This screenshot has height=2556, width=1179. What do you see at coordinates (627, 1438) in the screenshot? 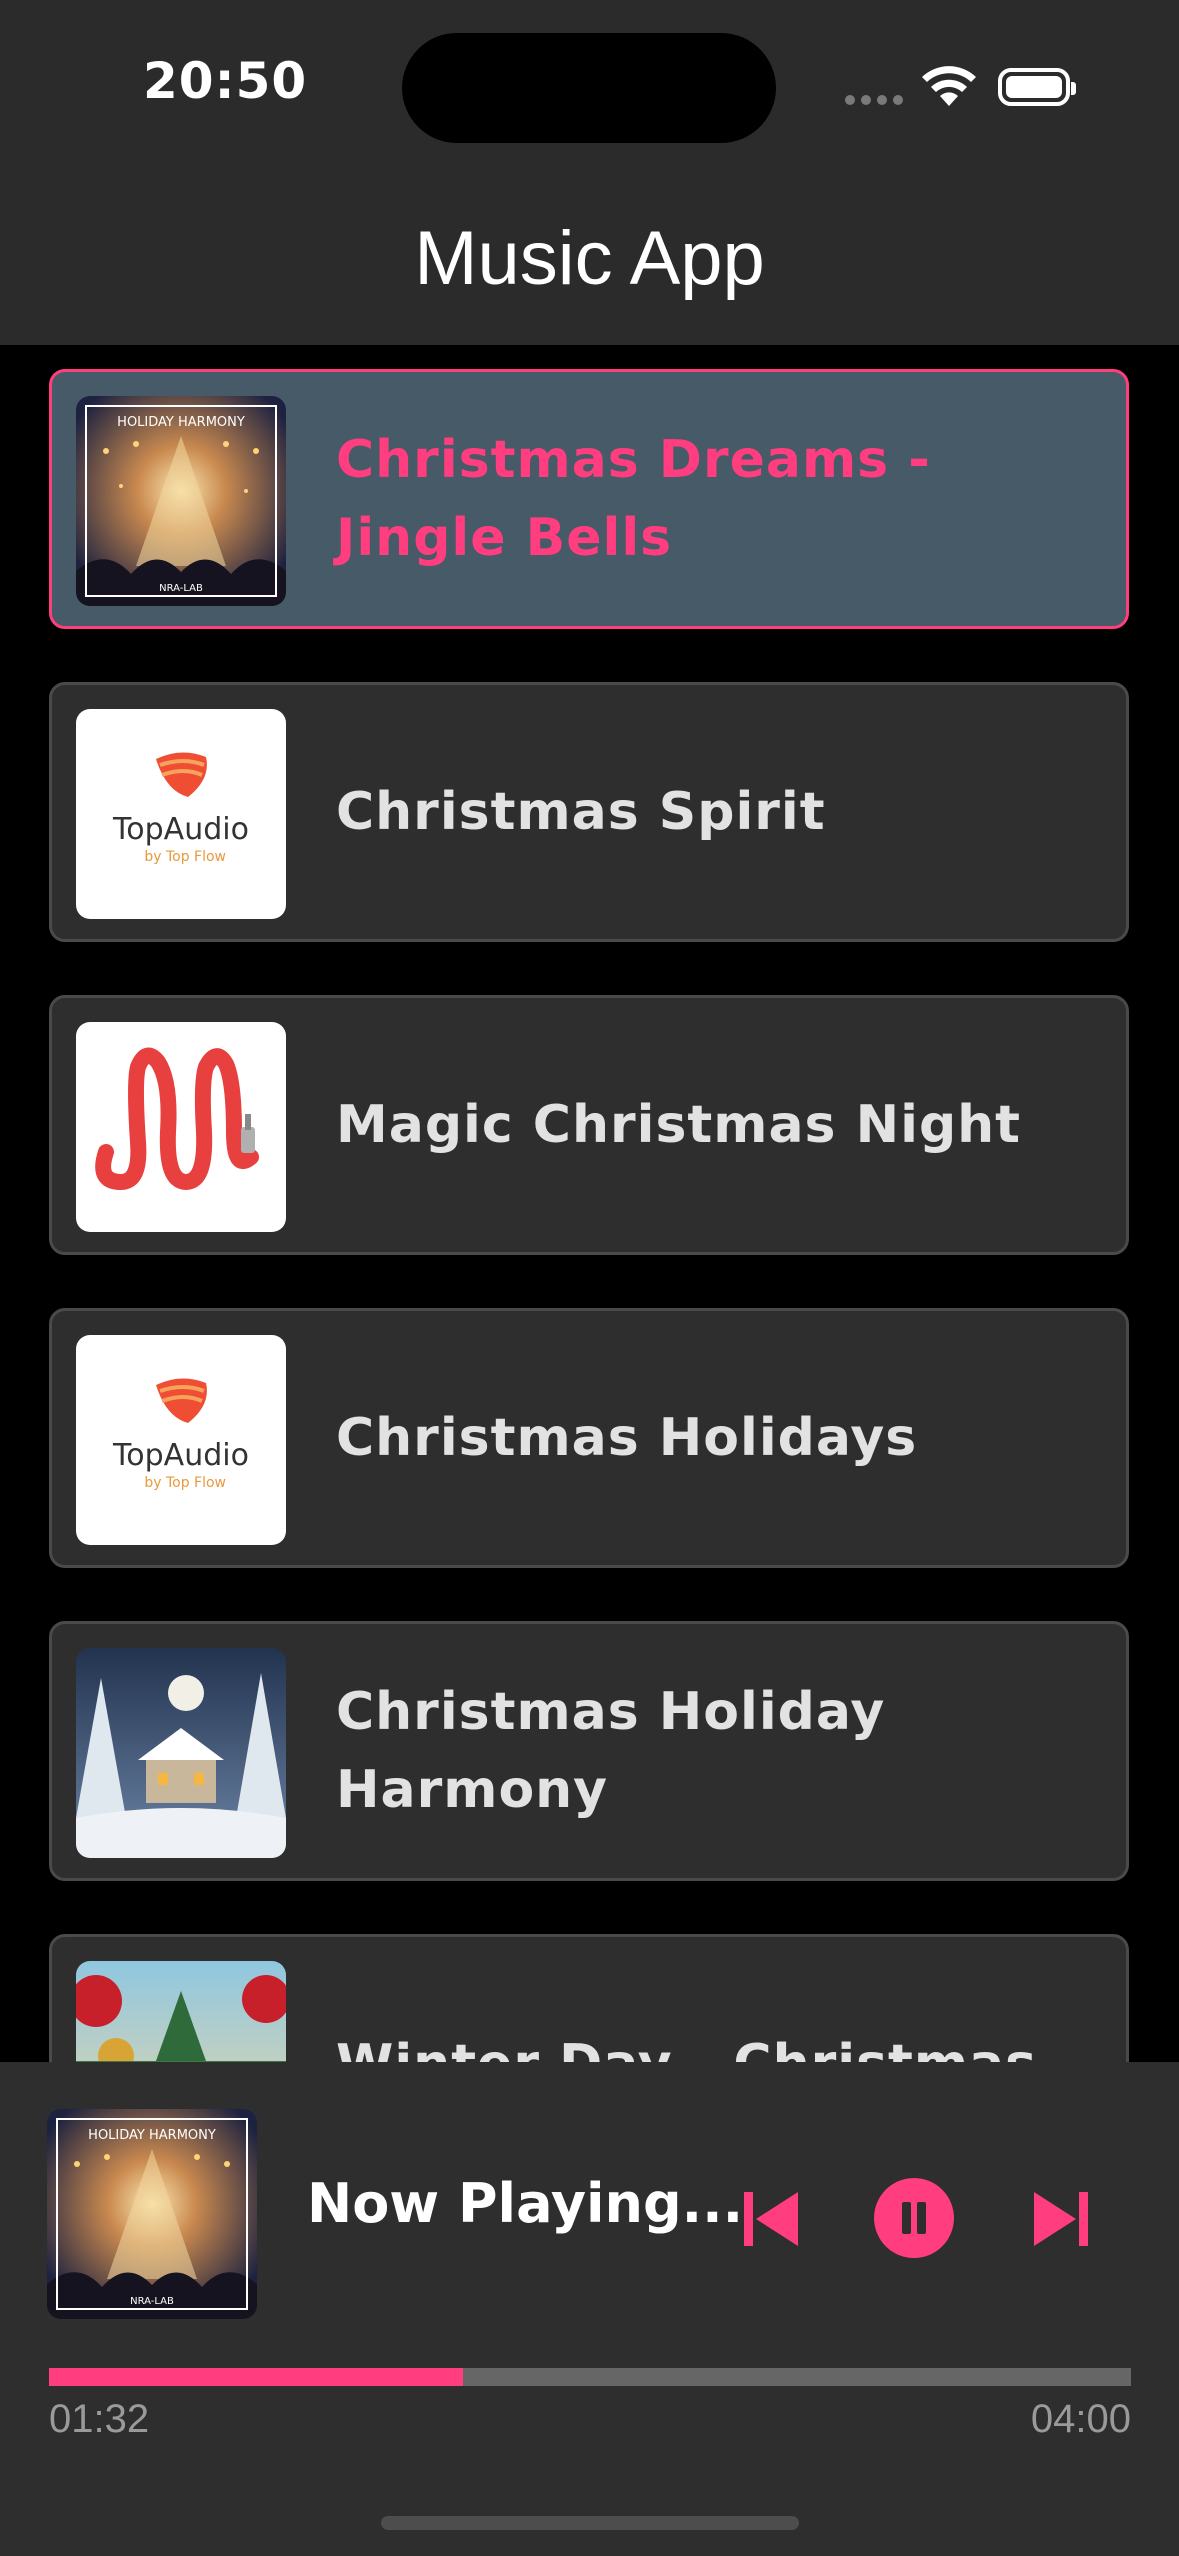
I see `track-title: Christmas Holidays` at bounding box center [627, 1438].